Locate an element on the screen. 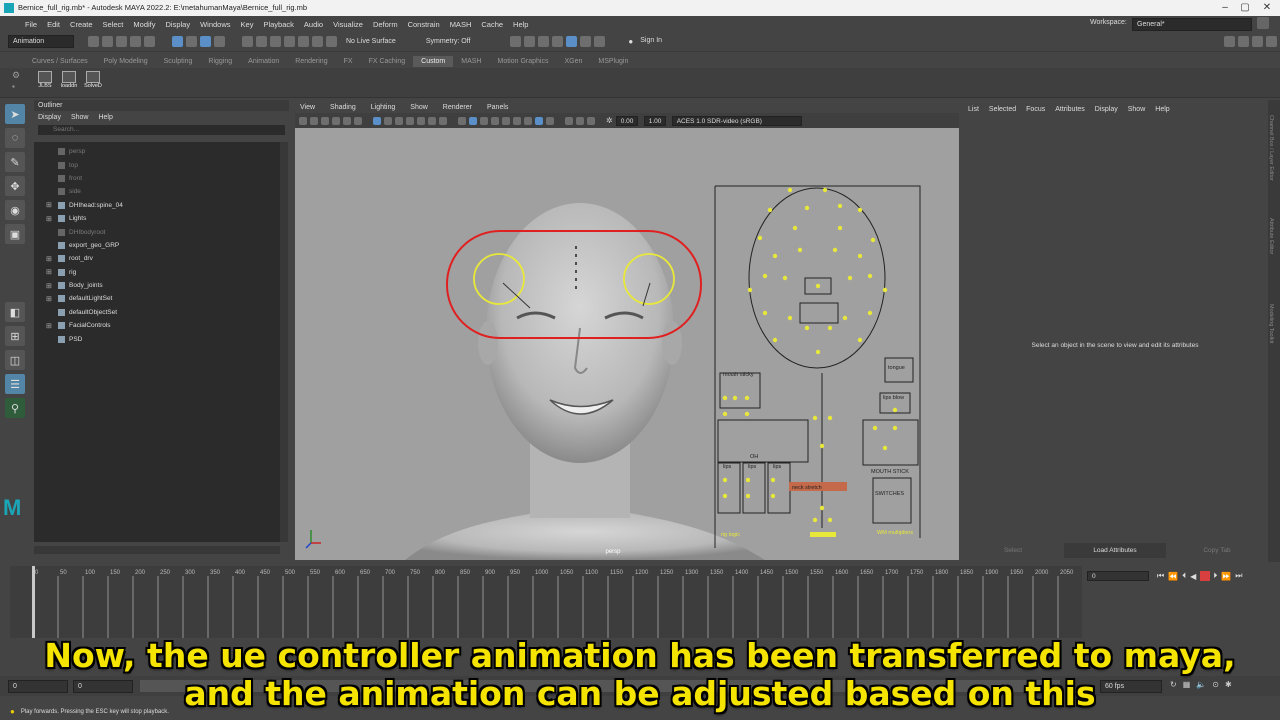 Image resolution: width=1280 pixels, height=720 pixels. render-frame-icon is located at coordinates (530, 41).